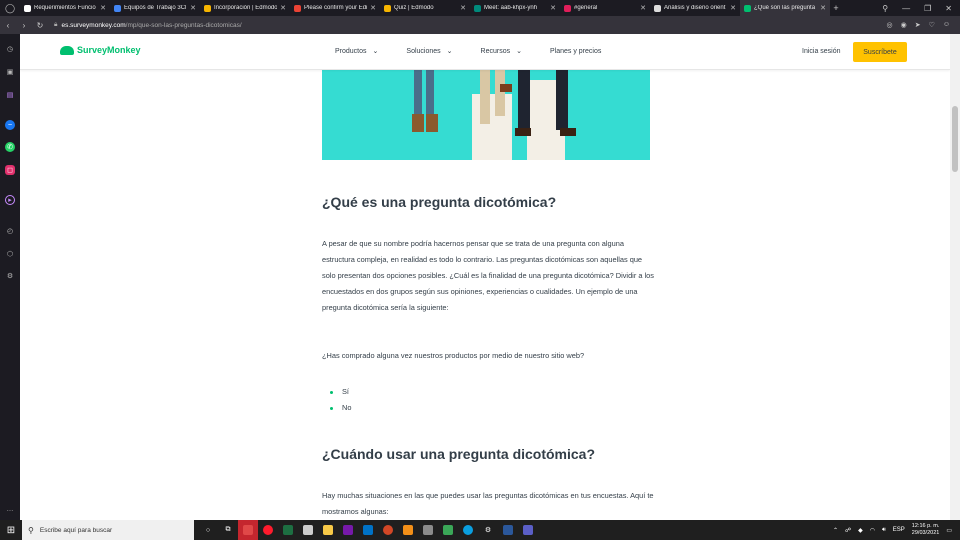 The image size is (960, 540). What do you see at coordinates (10, 254) in the screenshot?
I see `extensions-icon: ⬡` at bounding box center [10, 254].